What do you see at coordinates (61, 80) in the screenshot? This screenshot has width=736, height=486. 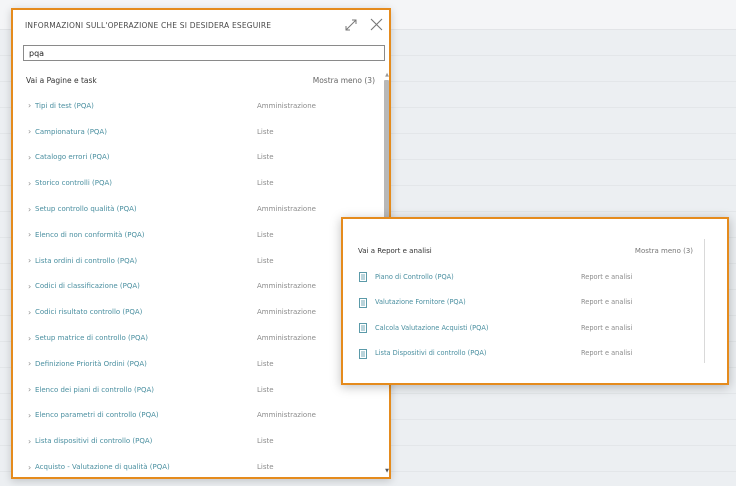 I see `pages-section-title: Vai a Pagine e task` at bounding box center [61, 80].